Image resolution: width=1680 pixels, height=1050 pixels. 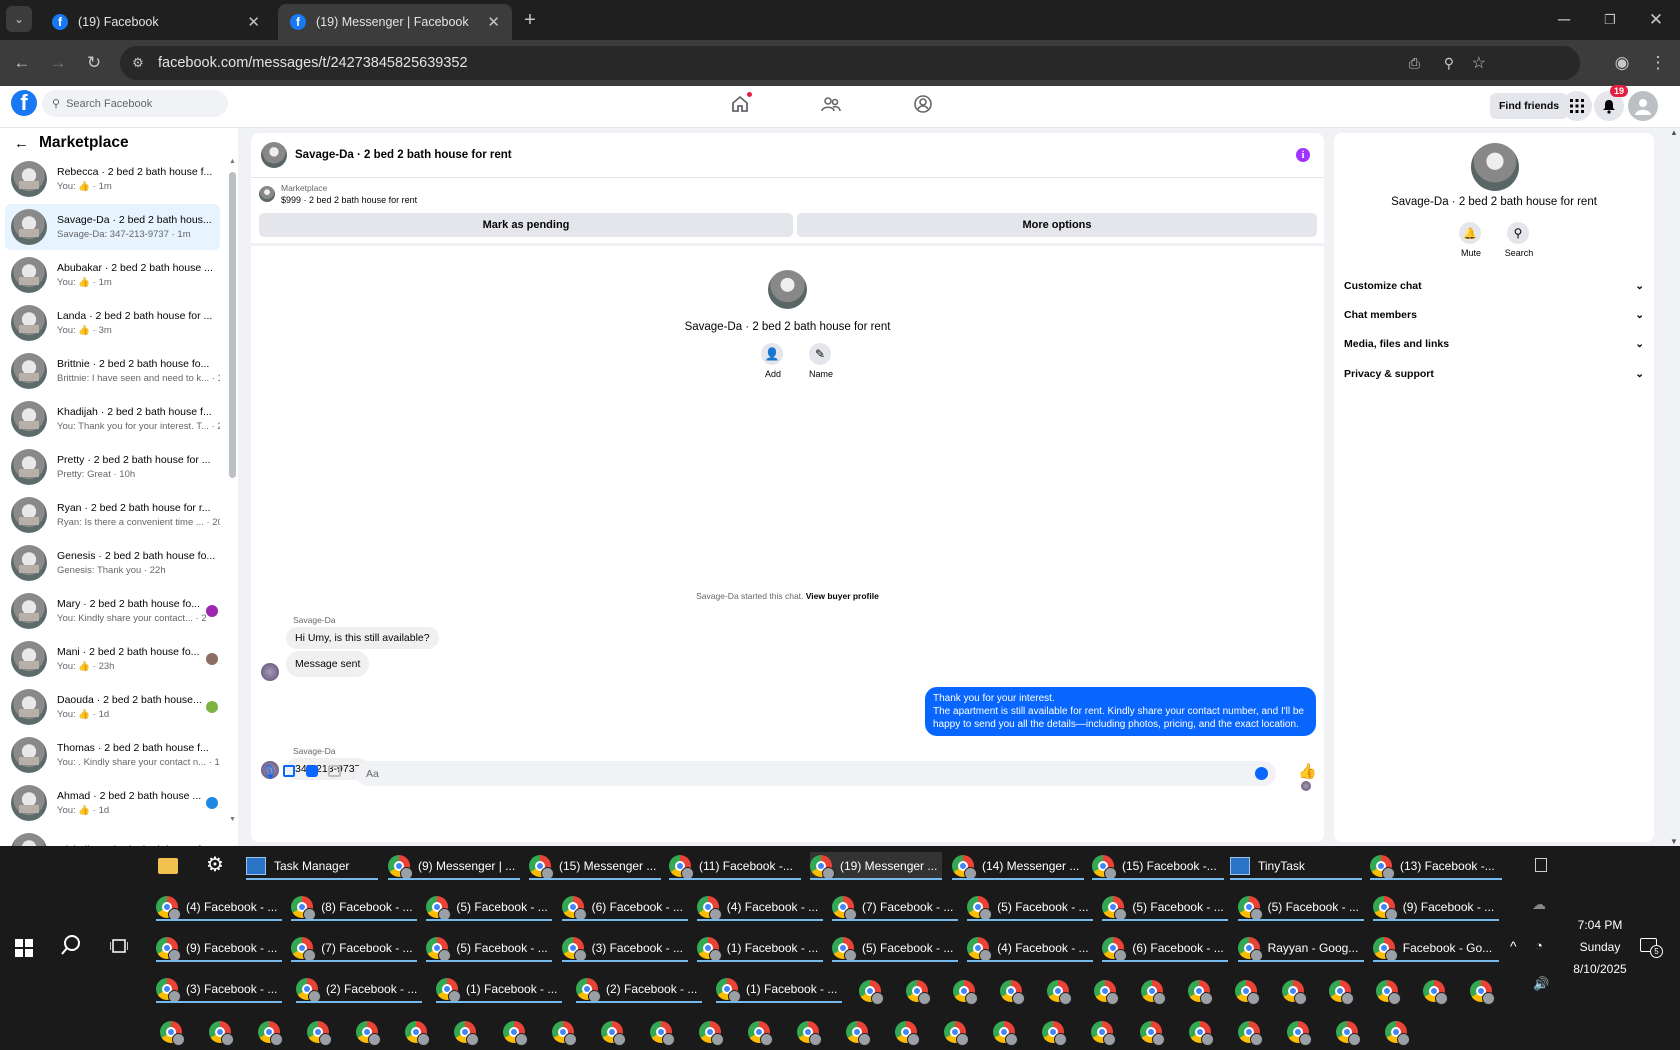 I want to click on profile-icon: ◉, so click(x=1622, y=63).